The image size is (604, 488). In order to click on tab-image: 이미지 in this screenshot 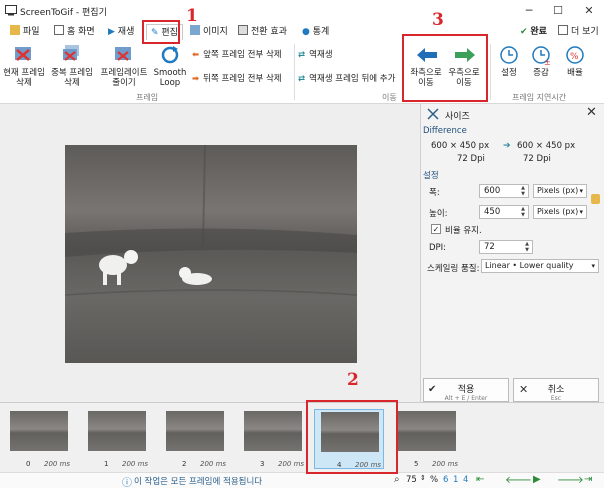, I will do `click(209, 32)`.